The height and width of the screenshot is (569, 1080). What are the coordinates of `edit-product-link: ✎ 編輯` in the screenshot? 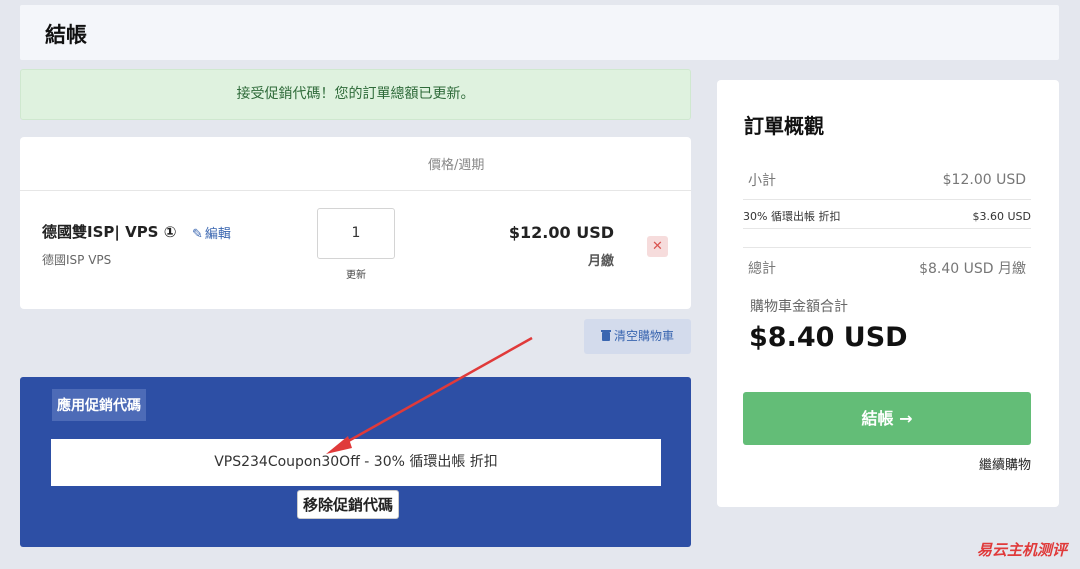 It's located at (211, 232).